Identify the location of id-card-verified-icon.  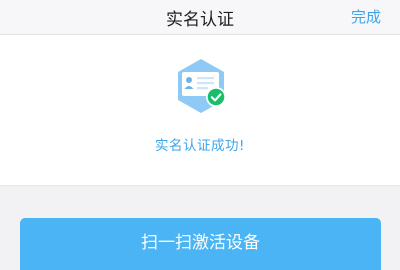
(201, 87).